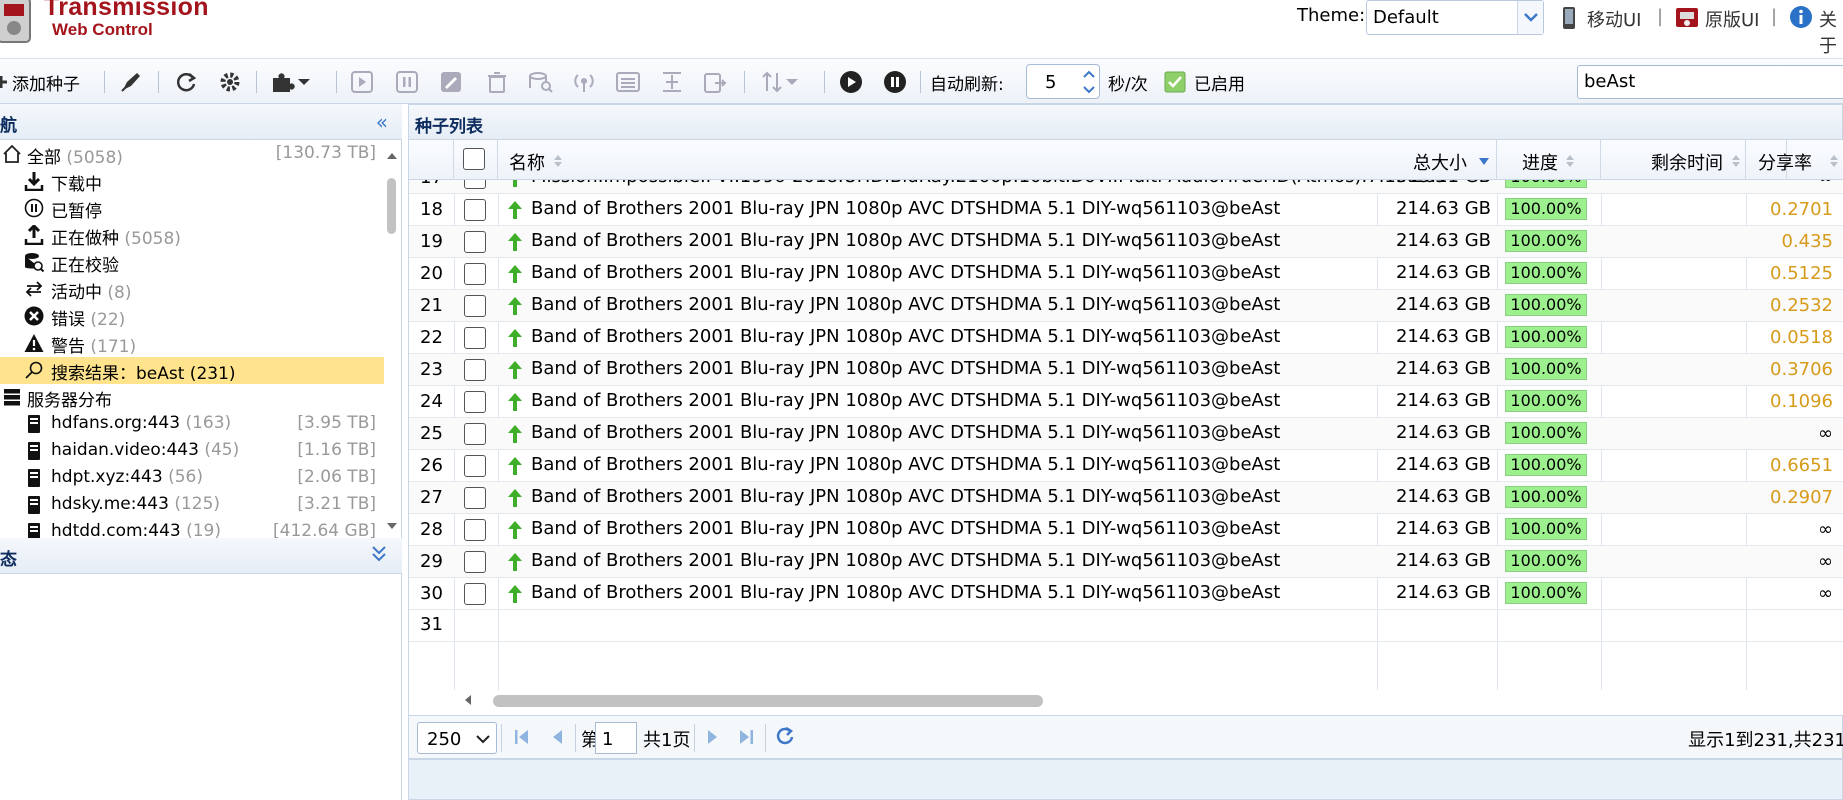  Describe the element at coordinates (382, 122) in the screenshot. I see `collapse-left-icon: «` at that location.